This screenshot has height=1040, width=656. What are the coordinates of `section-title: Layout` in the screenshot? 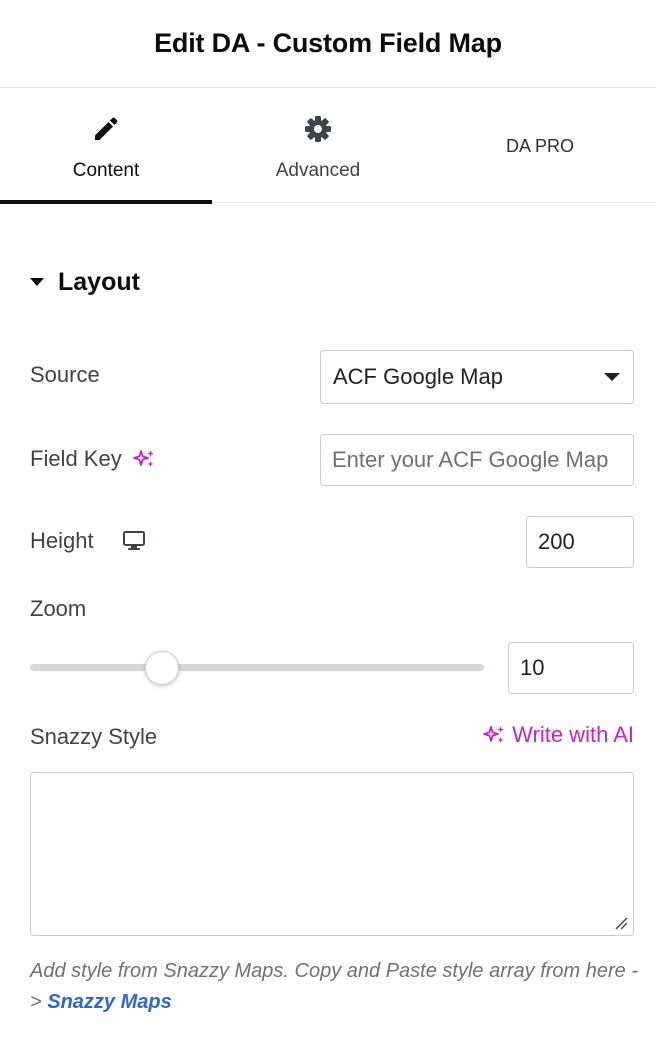 It's located at (99, 281).